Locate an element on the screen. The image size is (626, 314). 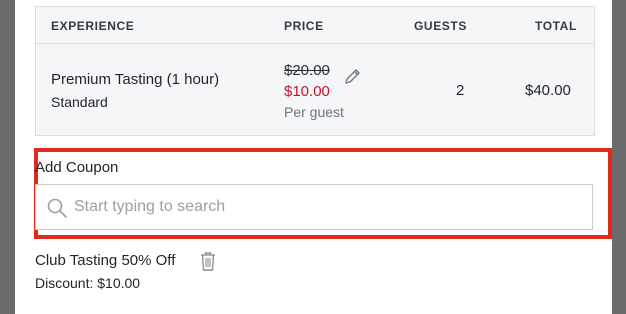
coupon-search-input is located at coordinates (329, 207).